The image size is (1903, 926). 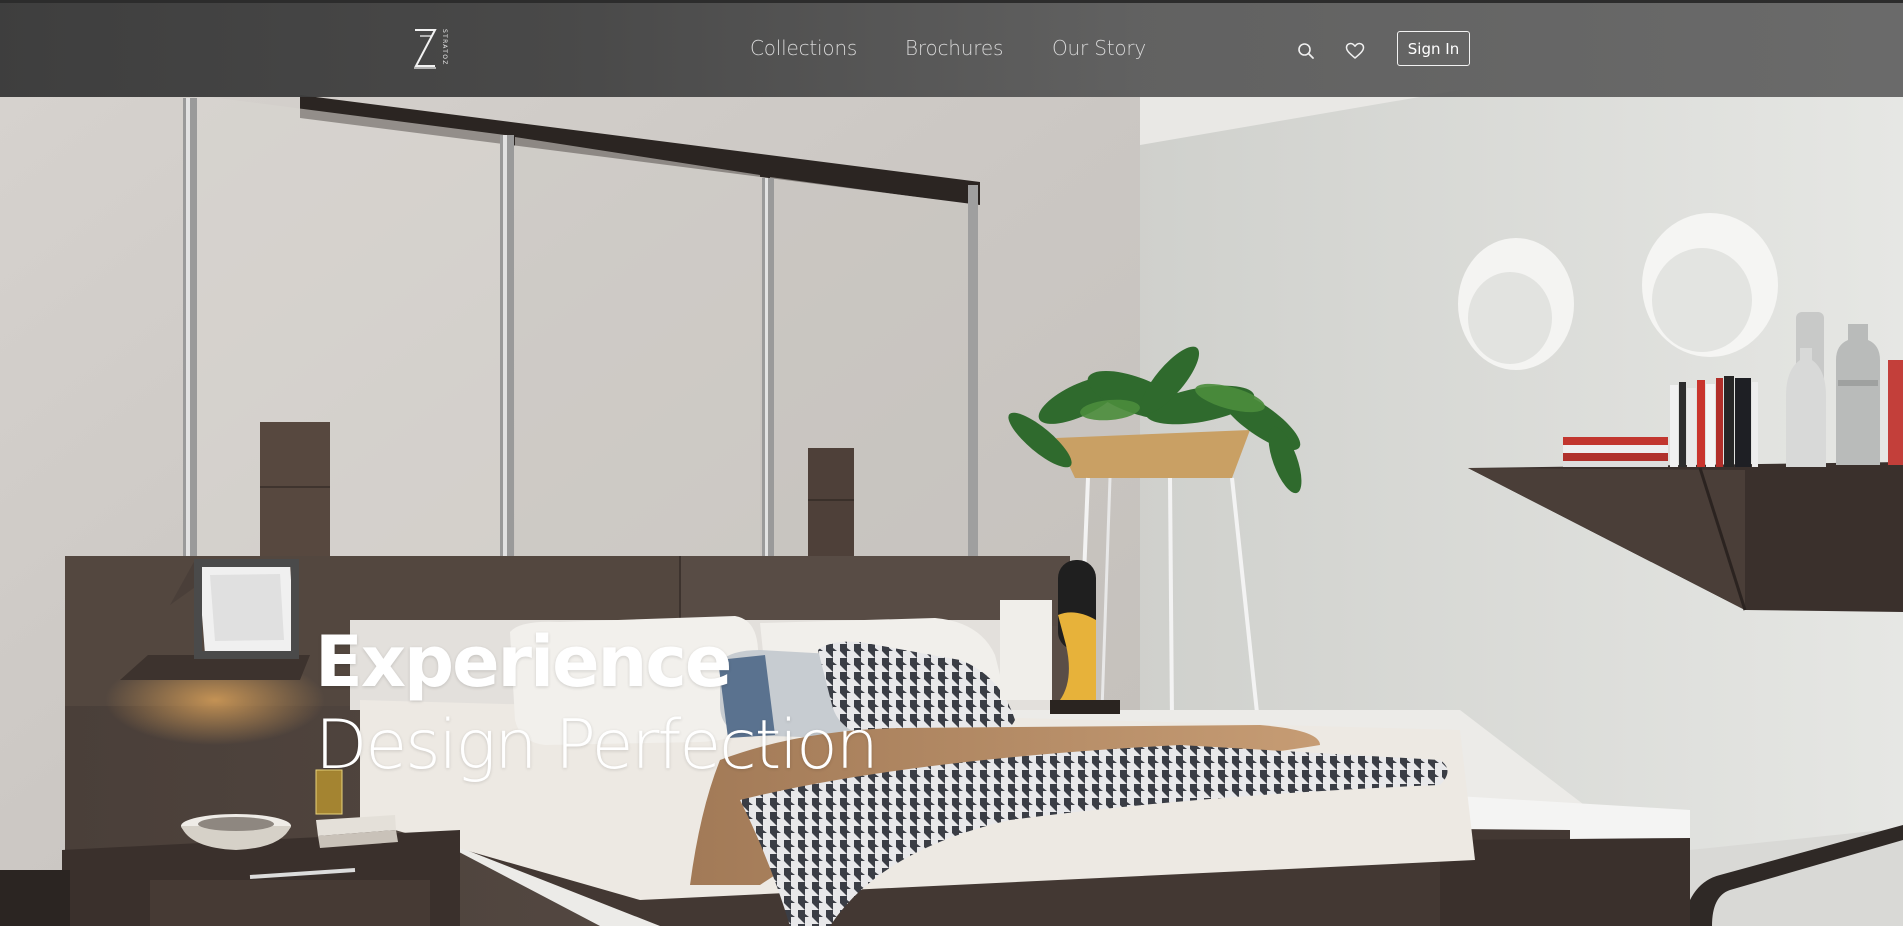 I want to click on search-icon, so click(x=1306, y=51).